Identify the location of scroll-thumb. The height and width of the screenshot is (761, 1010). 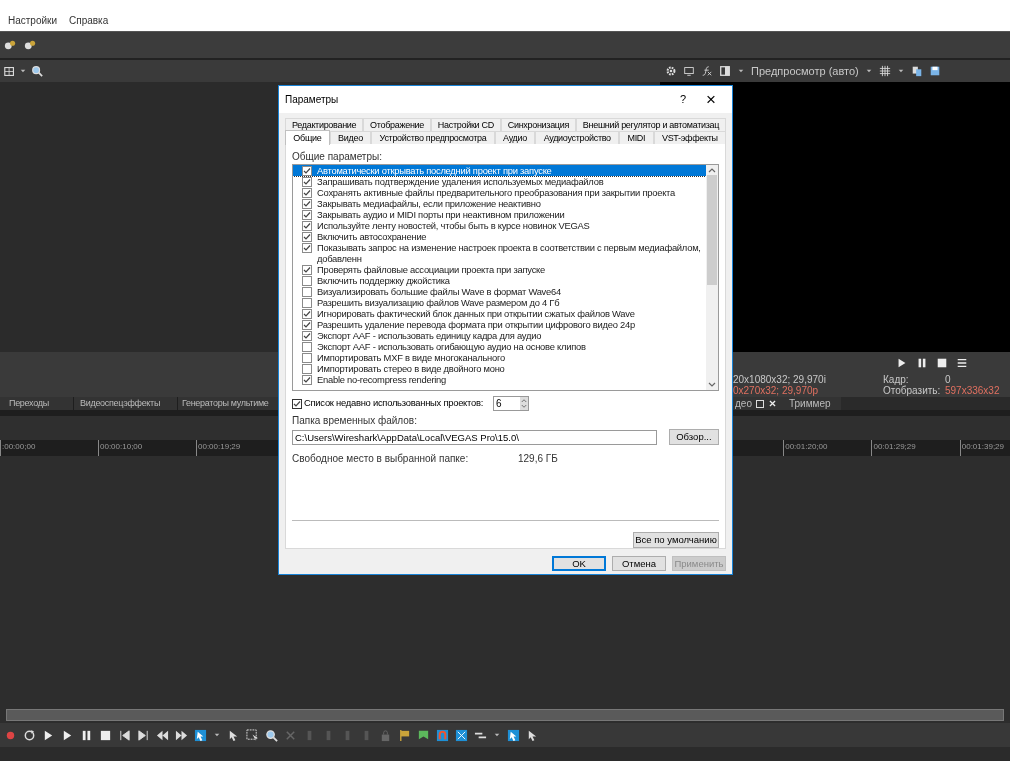
(712, 230).